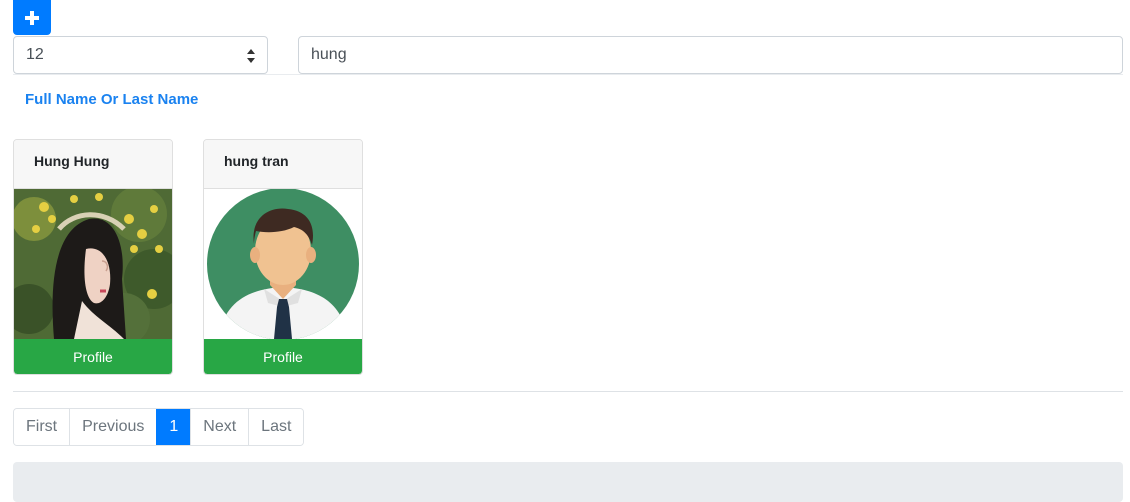 This screenshot has width=1130, height=502. Describe the element at coordinates (93, 164) in the screenshot. I see `user-name: Hung Hung` at that location.